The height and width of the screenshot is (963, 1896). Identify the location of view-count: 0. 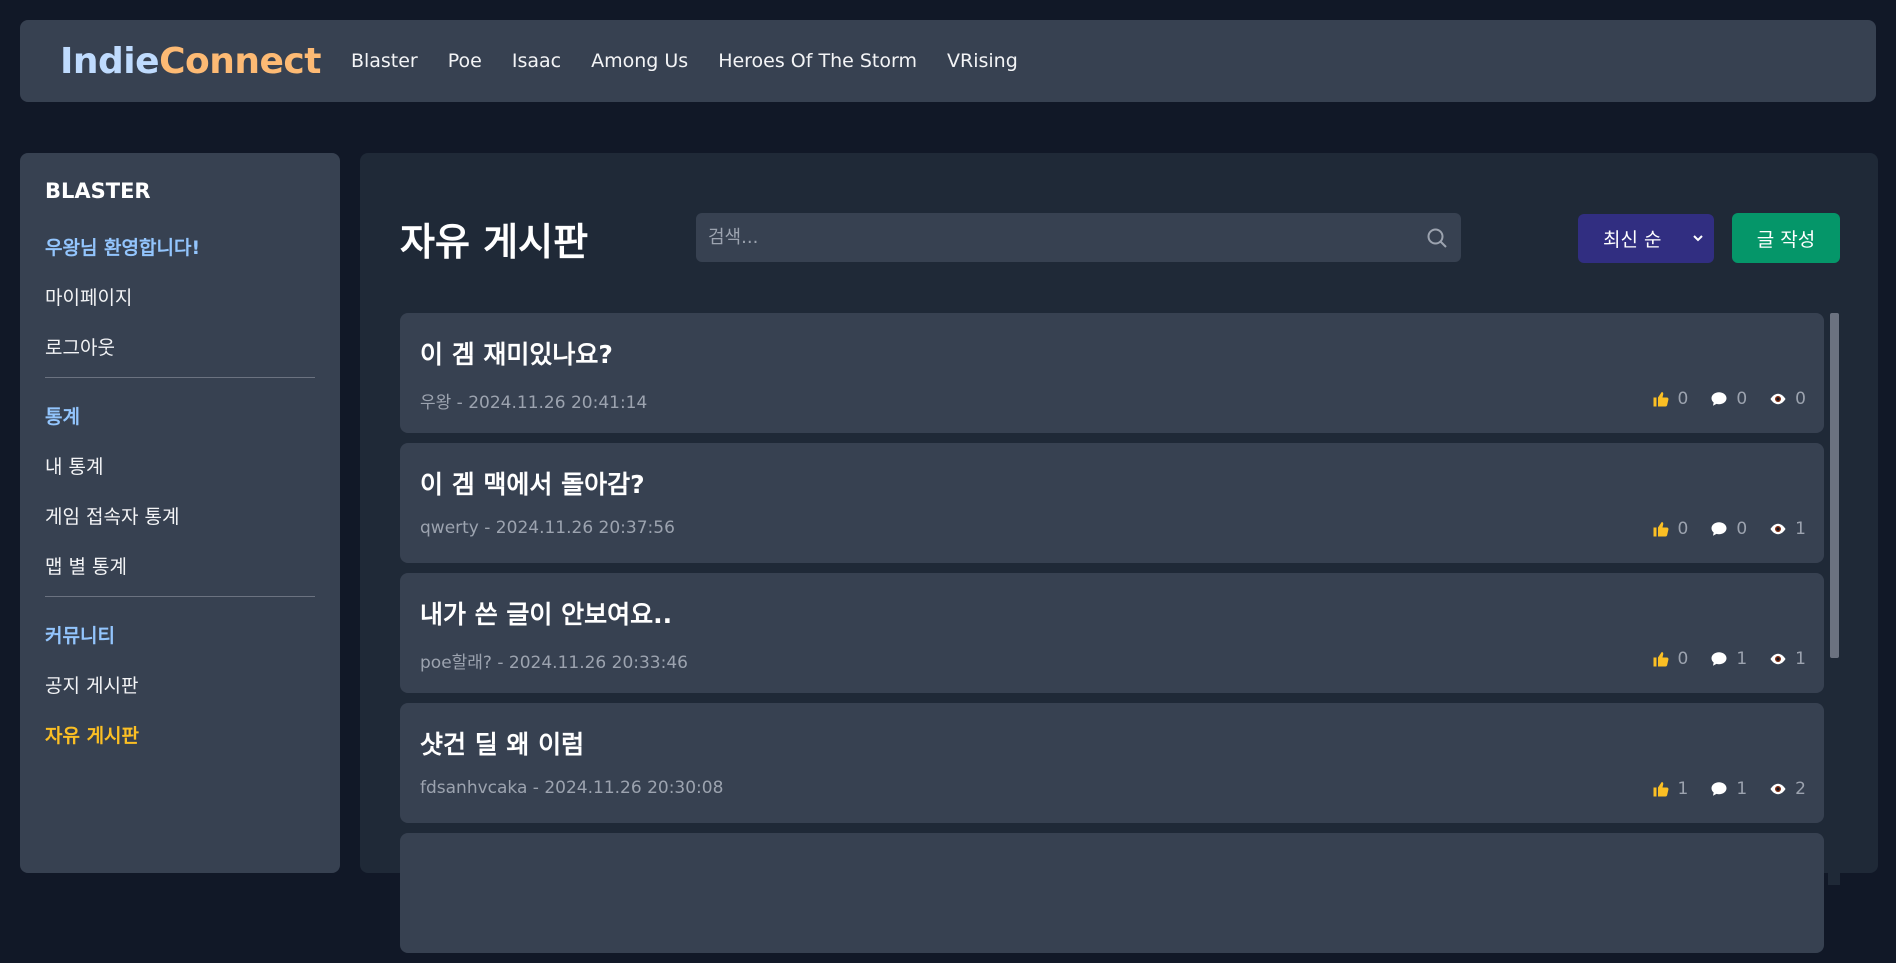
(1800, 399).